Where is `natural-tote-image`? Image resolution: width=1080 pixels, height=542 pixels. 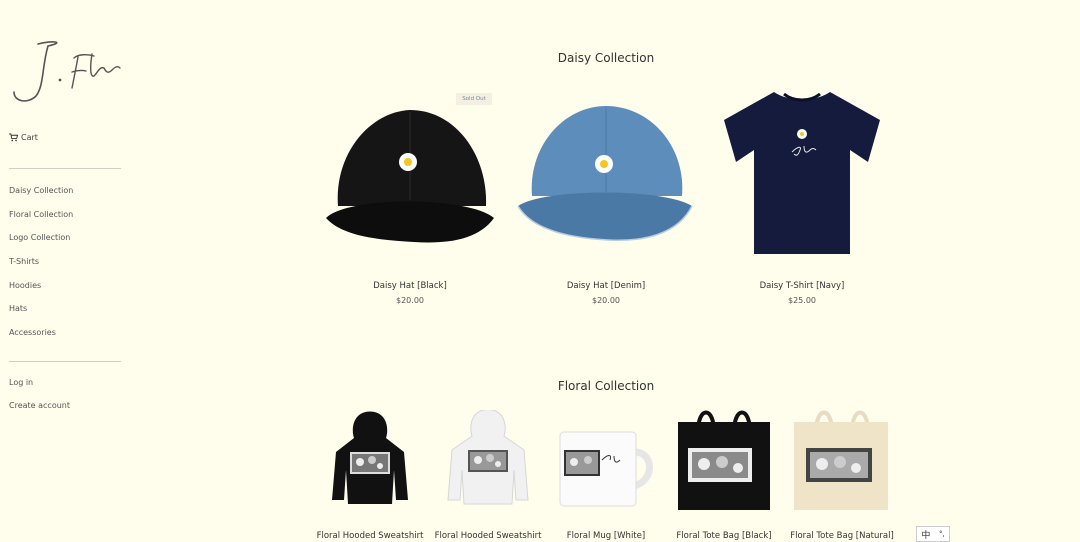
natural-tote-image is located at coordinates (841, 460).